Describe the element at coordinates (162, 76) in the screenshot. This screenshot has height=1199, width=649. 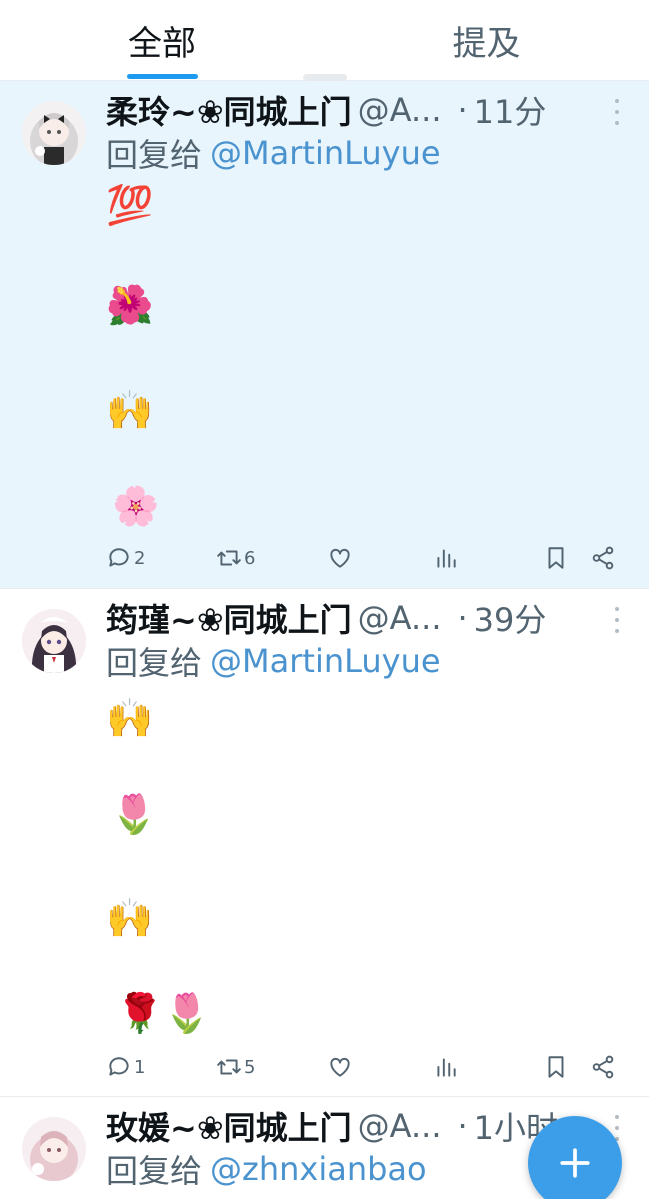
I see `active-tab-indicator` at that location.